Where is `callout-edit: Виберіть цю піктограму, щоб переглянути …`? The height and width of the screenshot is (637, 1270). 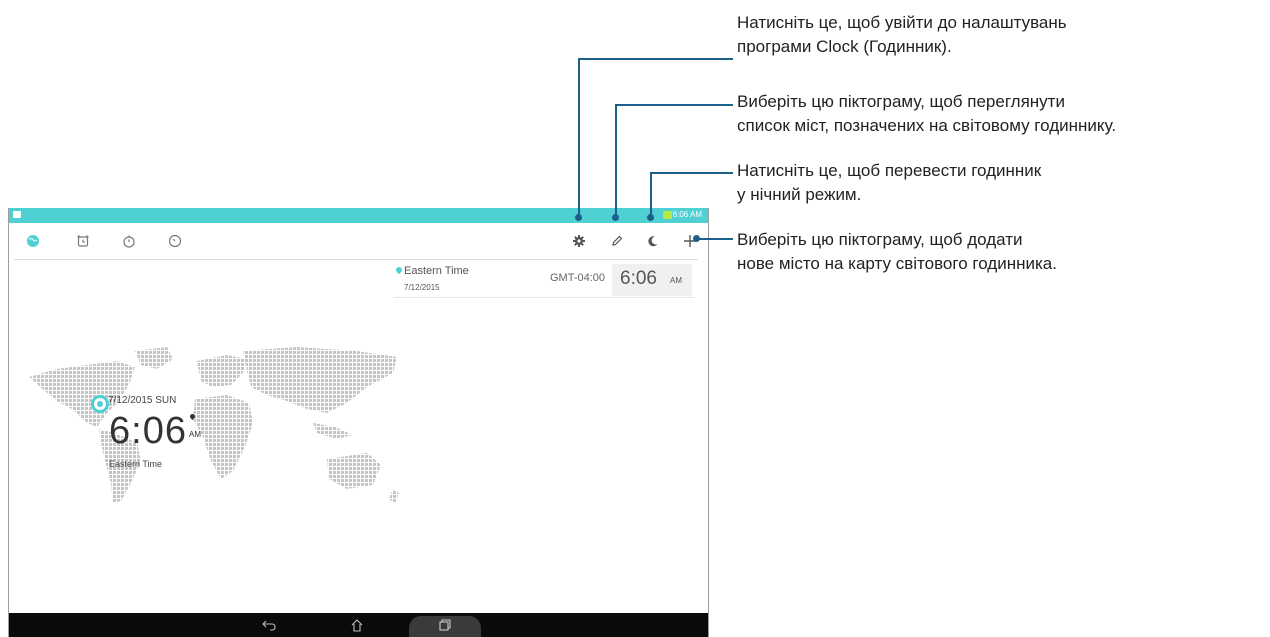
callout-edit: Виберіть цю піктограму, щоб переглянути … is located at coordinates (926, 114).